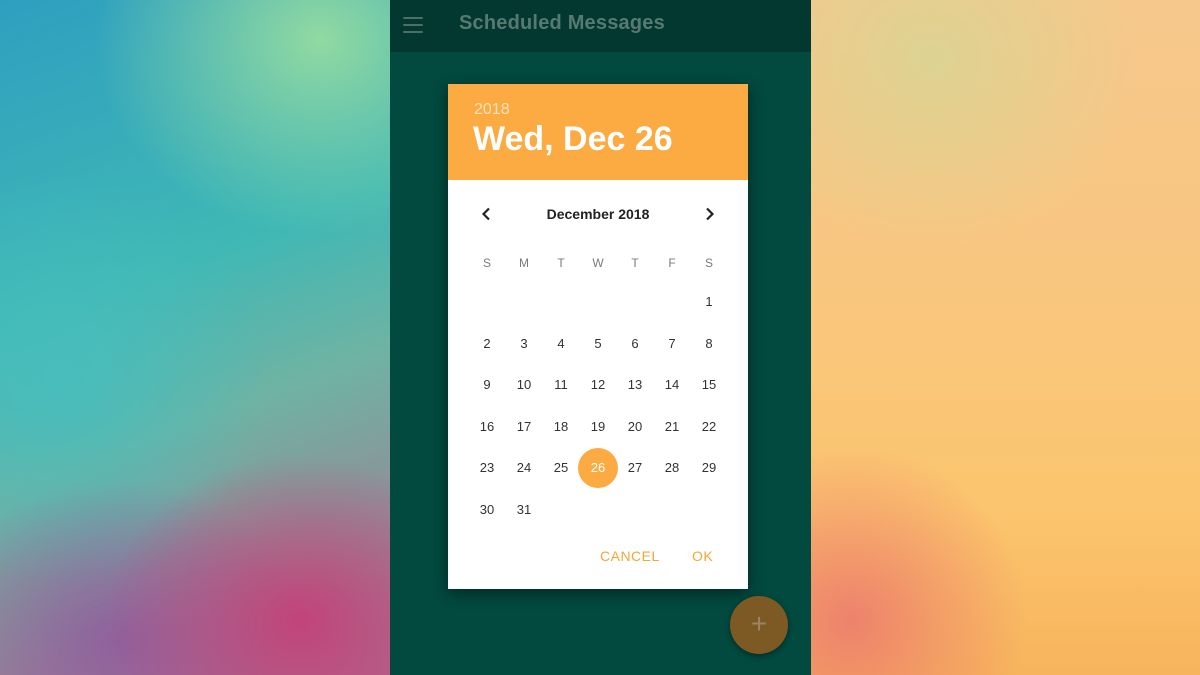  I want to click on add-icon: +, so click(759, 623).